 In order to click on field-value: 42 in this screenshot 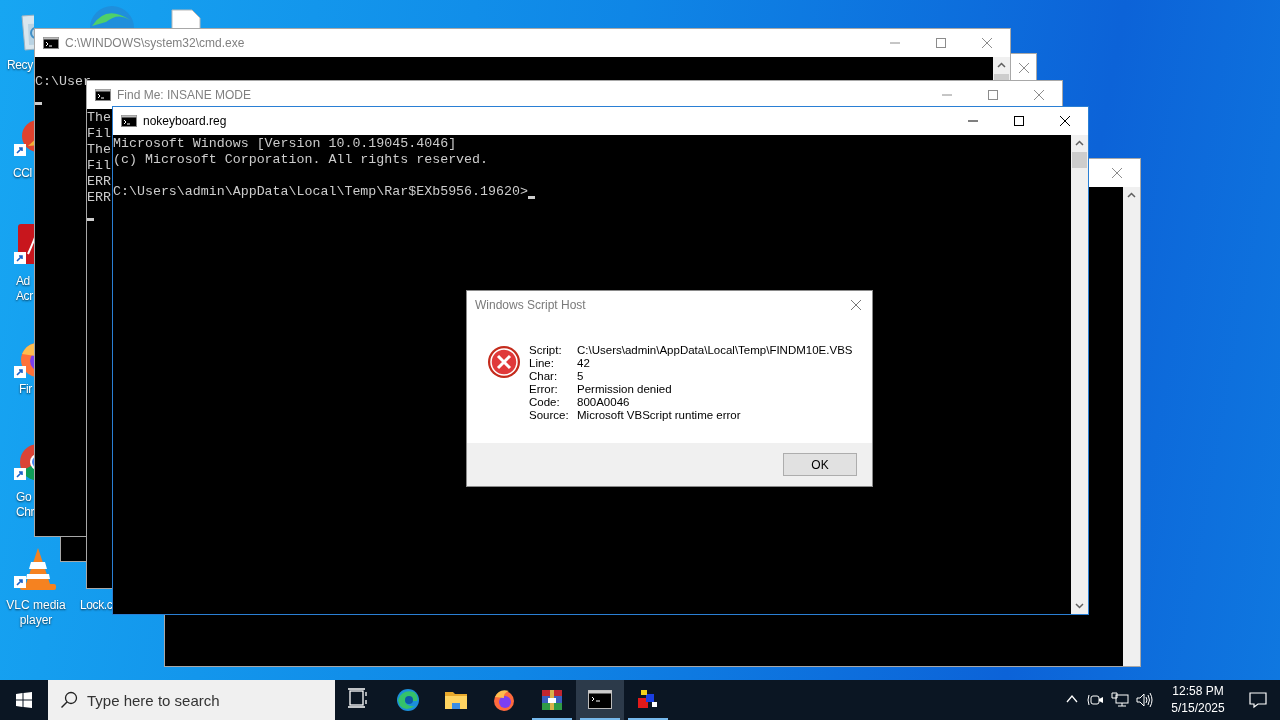, I will do `click(584, 363)`.